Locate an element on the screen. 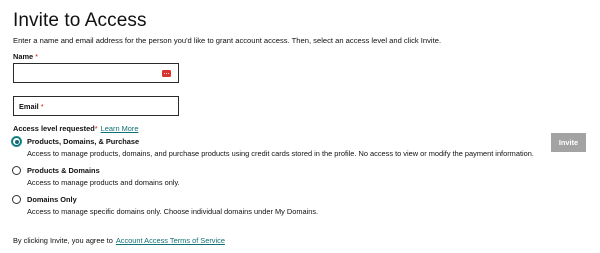 This screenshot has height=253, width=600. access-level-label: Access level requested* Learn More is located at coordinates (75, 128).